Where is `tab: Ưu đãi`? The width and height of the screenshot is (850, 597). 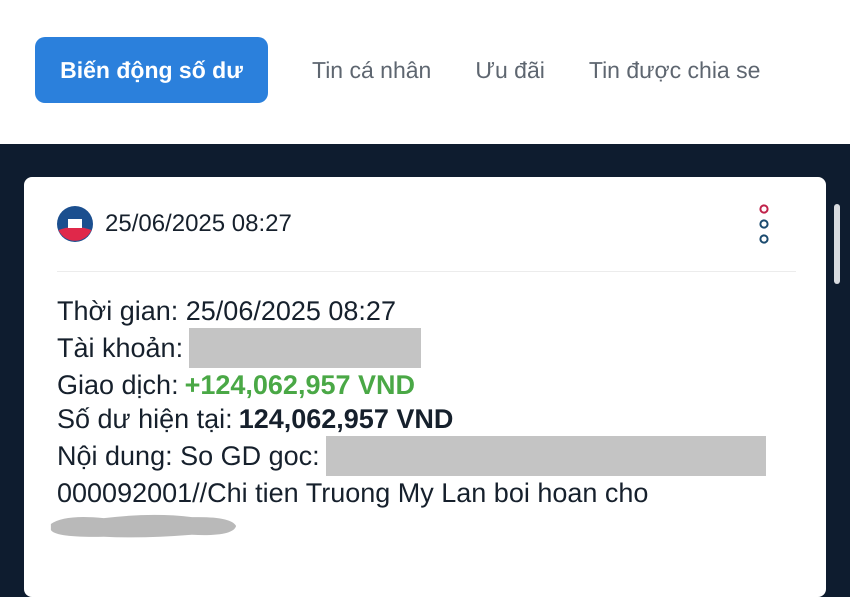
tab: Ưu đãi is located at coordinates (510, 70).